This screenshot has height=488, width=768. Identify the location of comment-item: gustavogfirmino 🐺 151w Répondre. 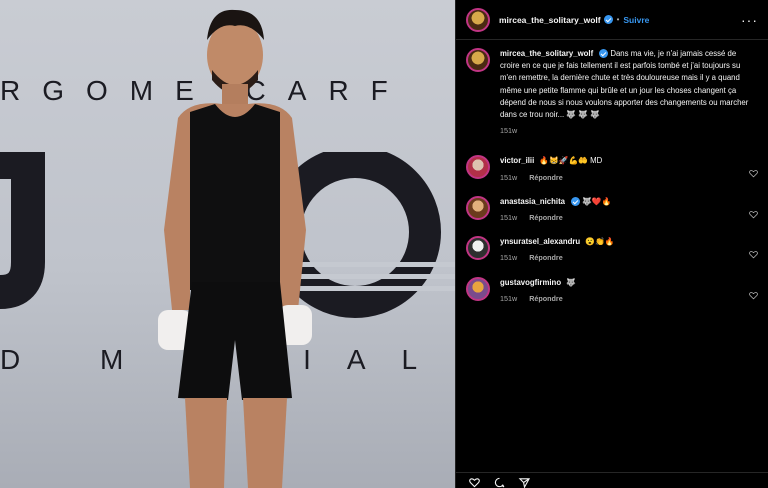
(612, 290).